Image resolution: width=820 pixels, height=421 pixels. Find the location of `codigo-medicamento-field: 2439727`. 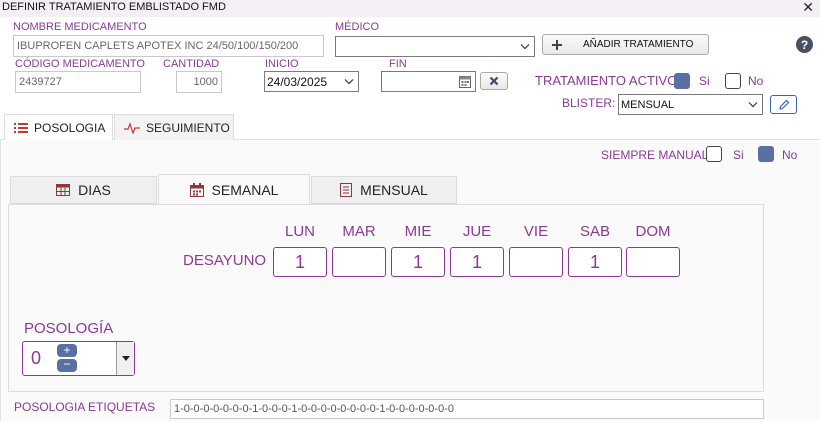

codigo-medicamento-field: 2439727 is located at coordinates (78, 82).